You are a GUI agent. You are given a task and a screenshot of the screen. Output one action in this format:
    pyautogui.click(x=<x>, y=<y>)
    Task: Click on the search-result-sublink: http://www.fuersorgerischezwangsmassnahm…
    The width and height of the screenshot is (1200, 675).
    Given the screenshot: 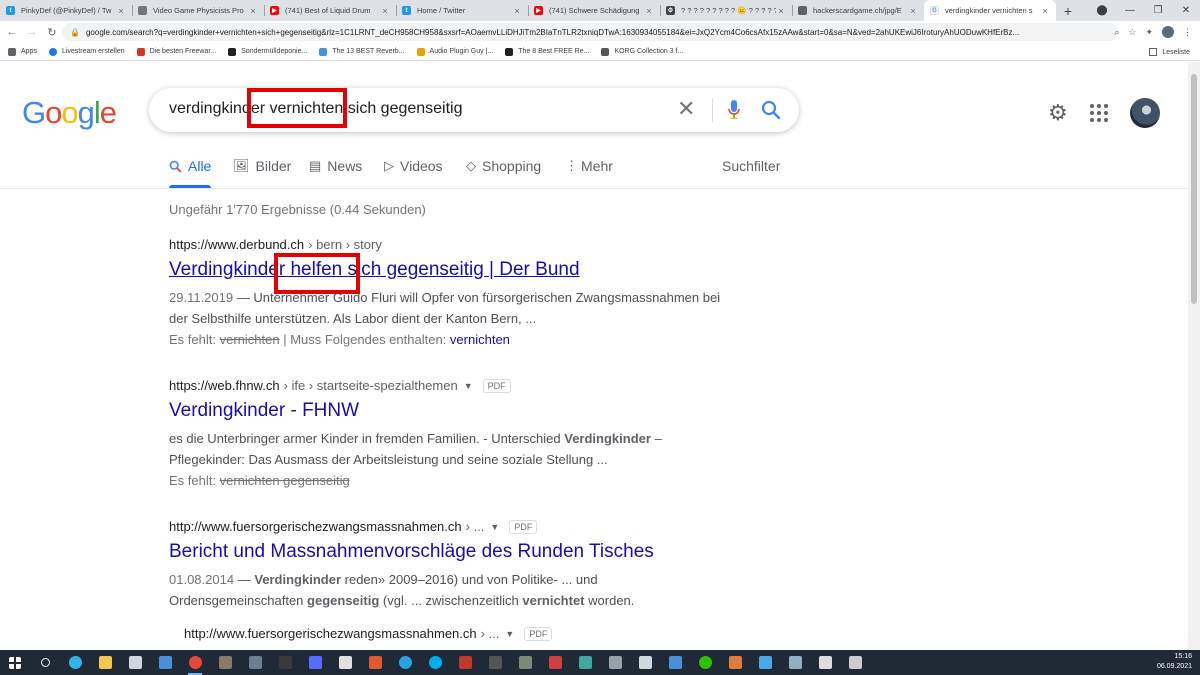 What is the action you would take?
    pyautogui.click(x=474, y=633)
    